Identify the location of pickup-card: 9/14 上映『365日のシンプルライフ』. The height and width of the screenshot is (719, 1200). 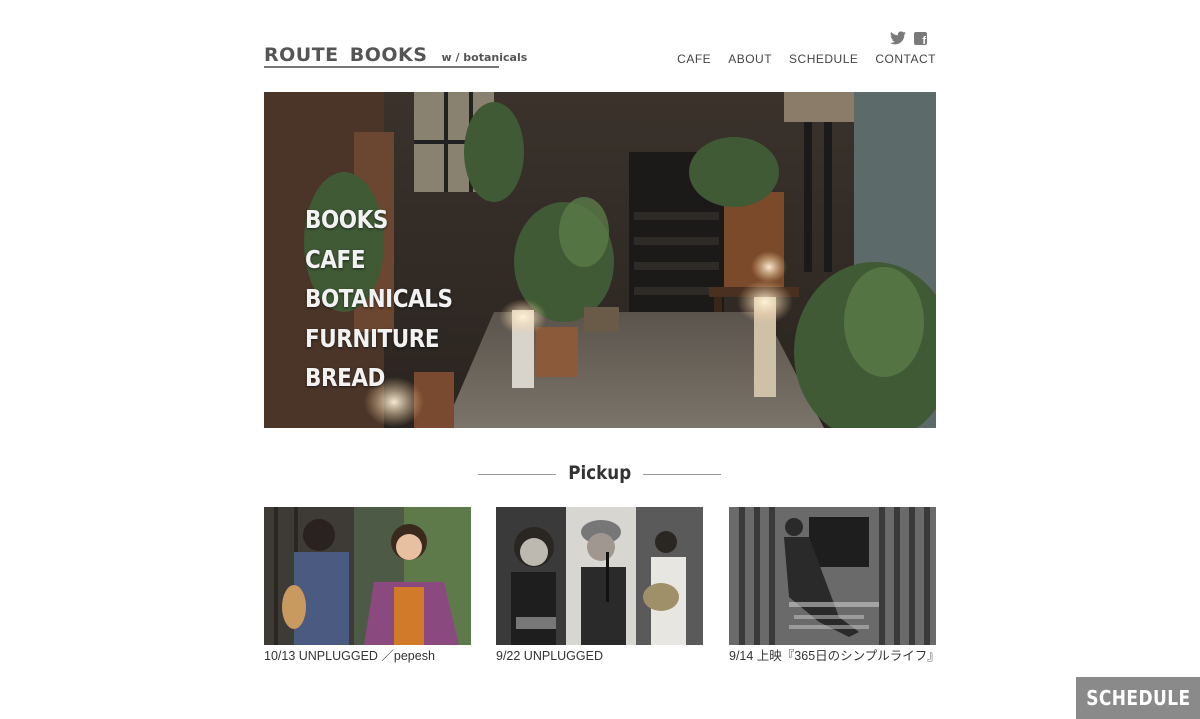
(834, 585).